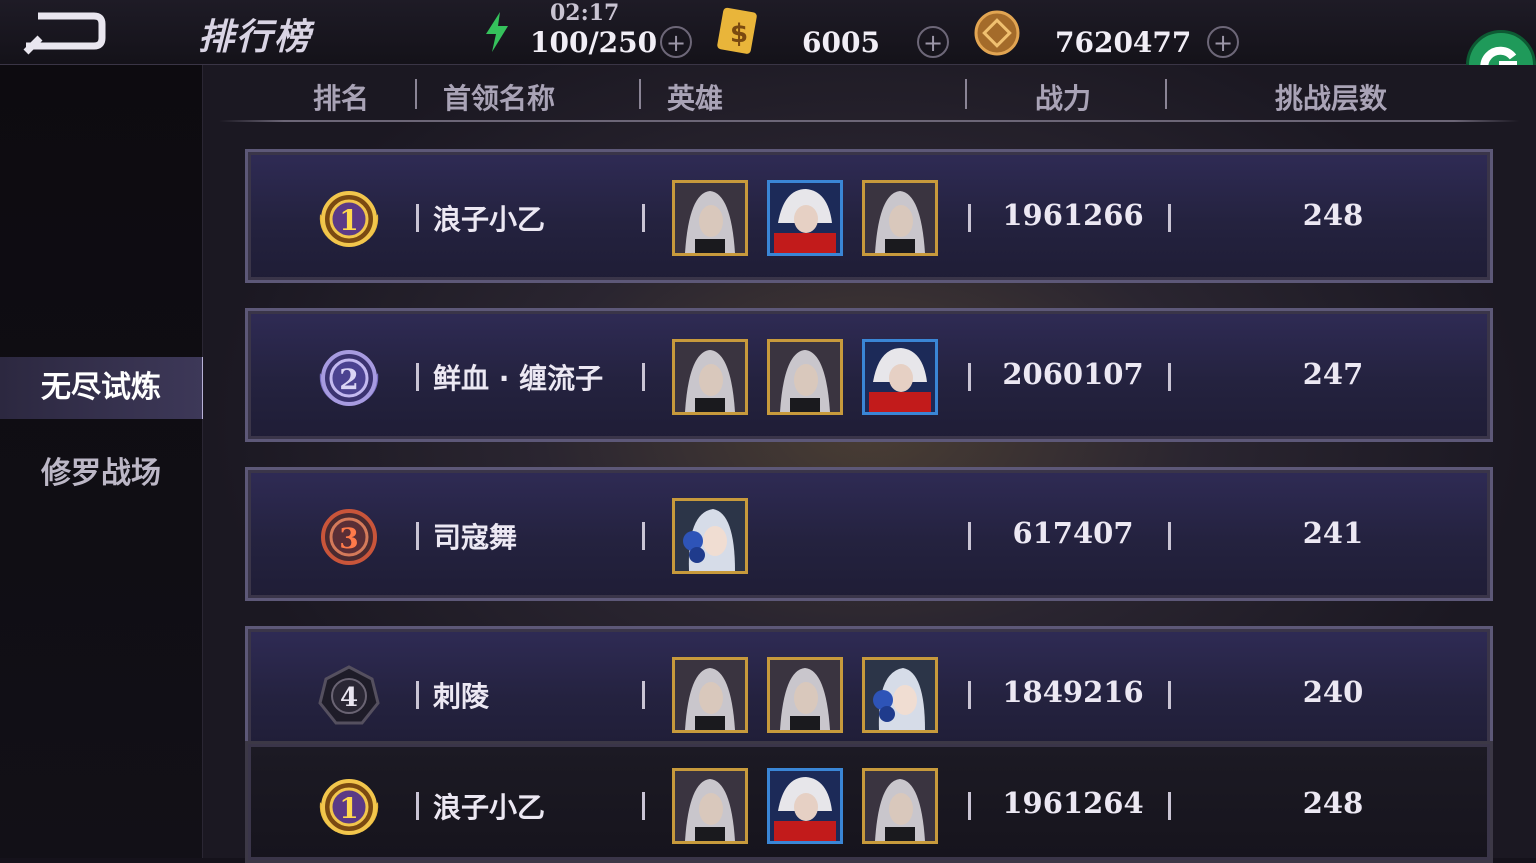  What do you see at coordinates (497, 32) in the screenshot?
I see `lightning-icon` at bounding box center [497, 32].